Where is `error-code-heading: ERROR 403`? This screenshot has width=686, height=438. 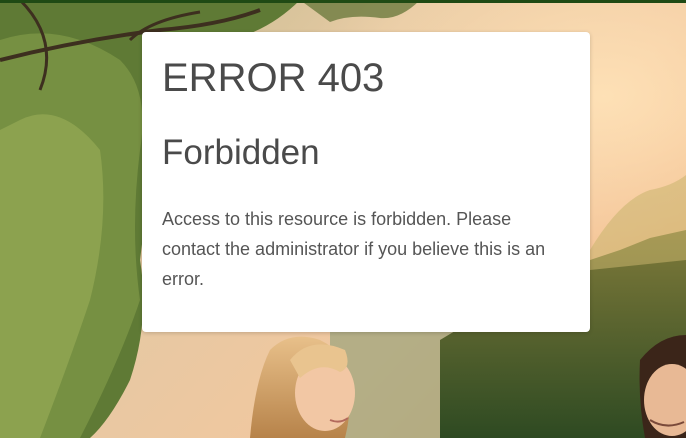
error-code-heading: ERROR 403 is located at coordinates (273, 78).